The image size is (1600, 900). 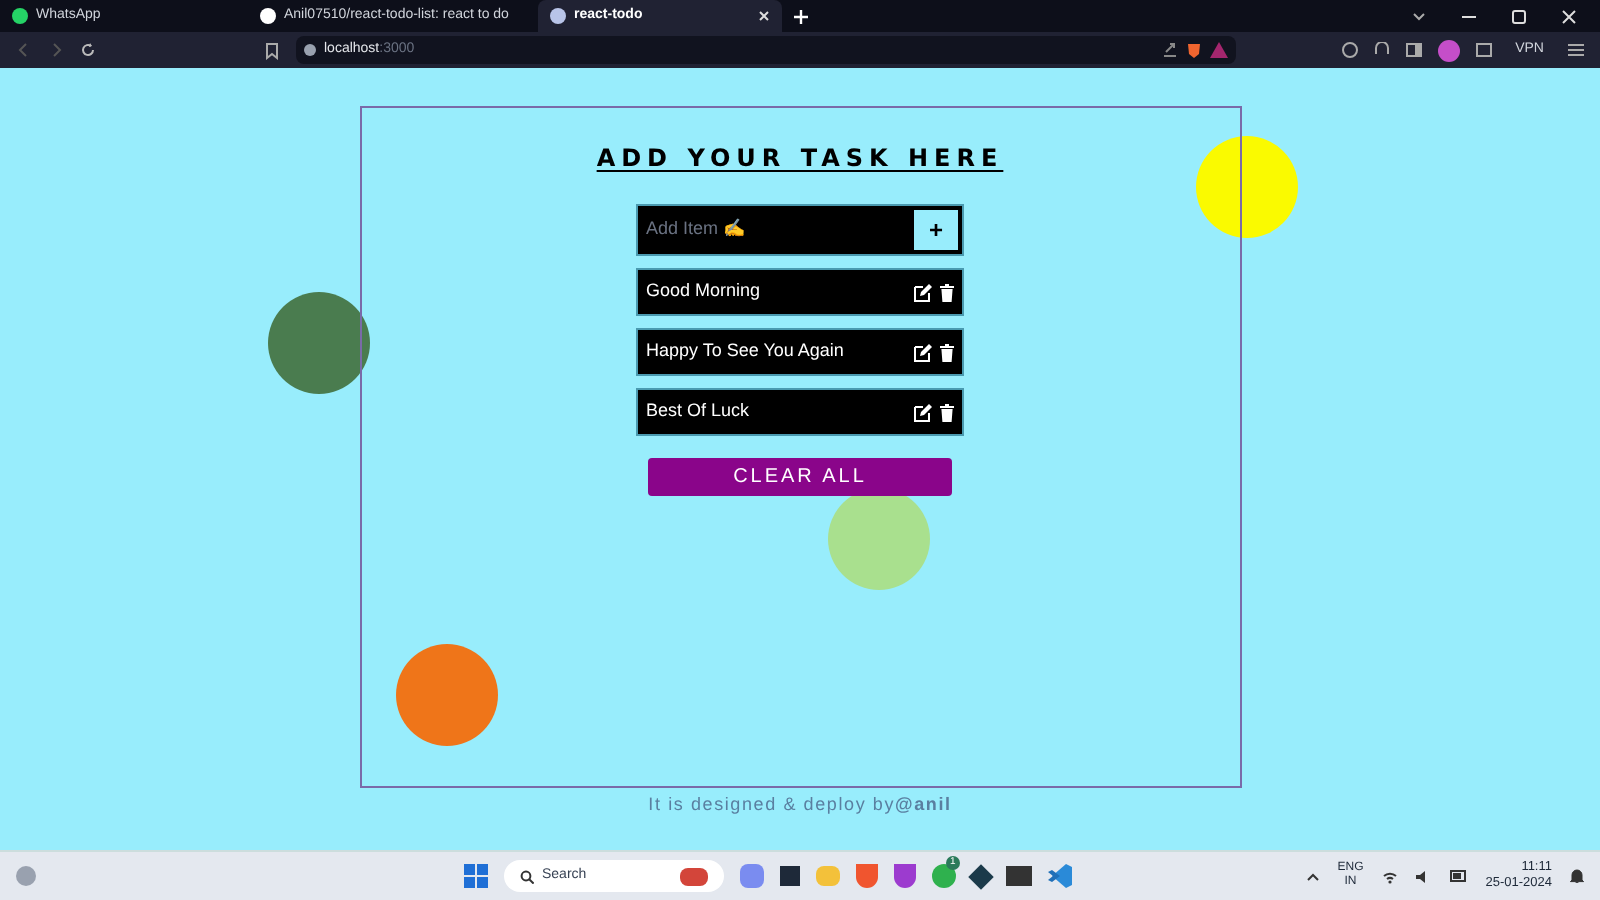 I want to click on menu-icon, so click(x=1576, y=50).